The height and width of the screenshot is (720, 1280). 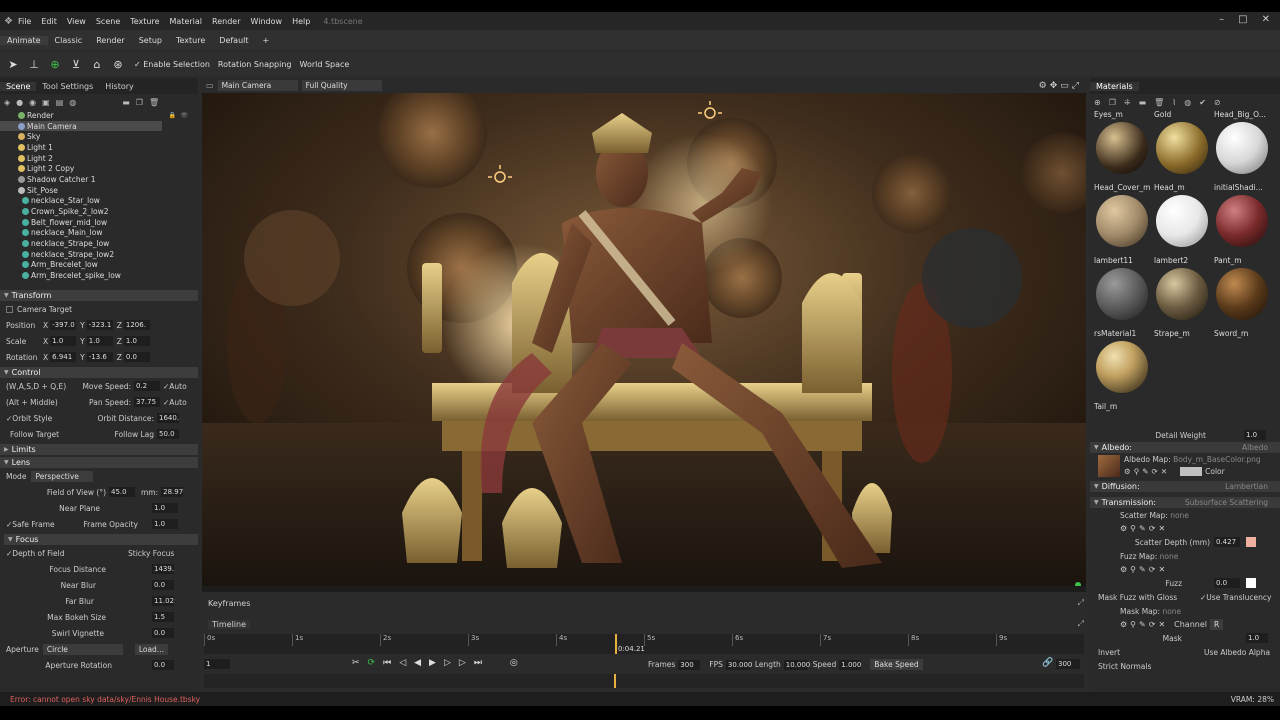 What do you see at coordinates (1151, 652) in the screenshot?
I see `invert-checkbox: Invert` at bounding box center [1151, 652].